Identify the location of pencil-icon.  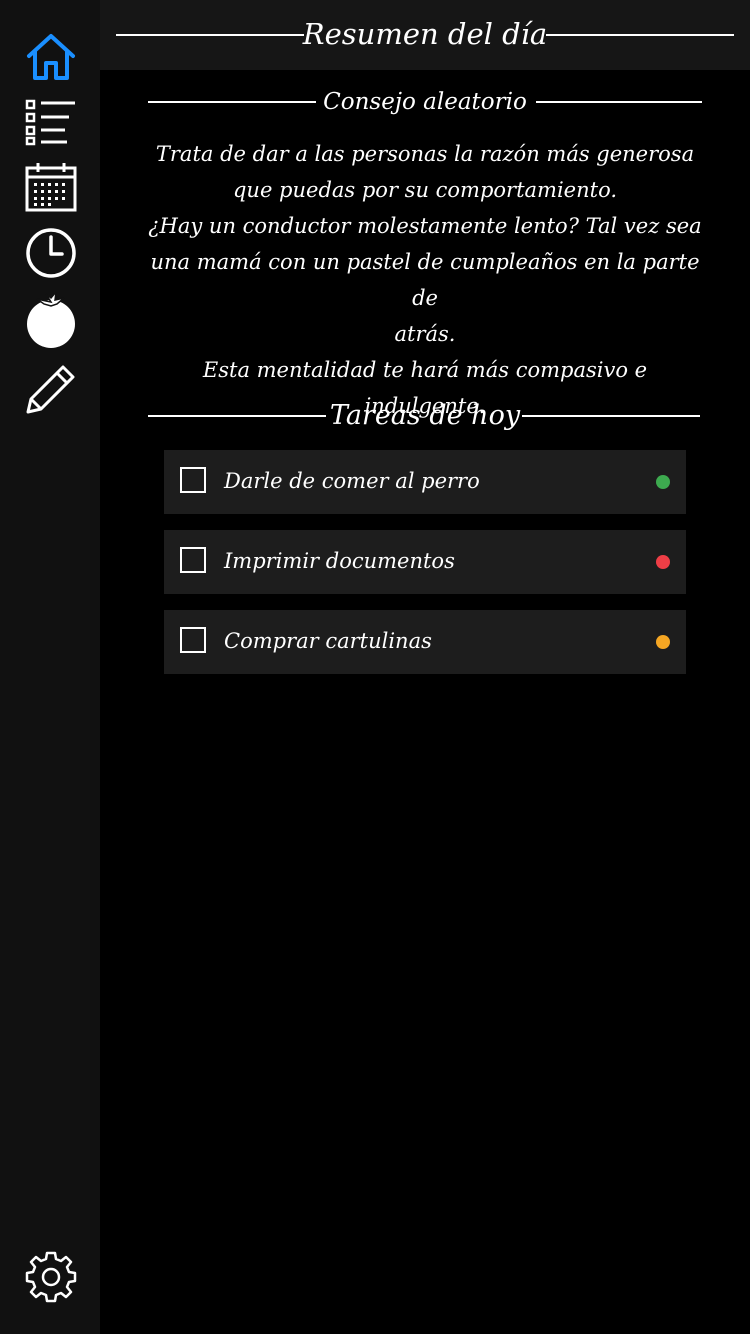
(51, 389).